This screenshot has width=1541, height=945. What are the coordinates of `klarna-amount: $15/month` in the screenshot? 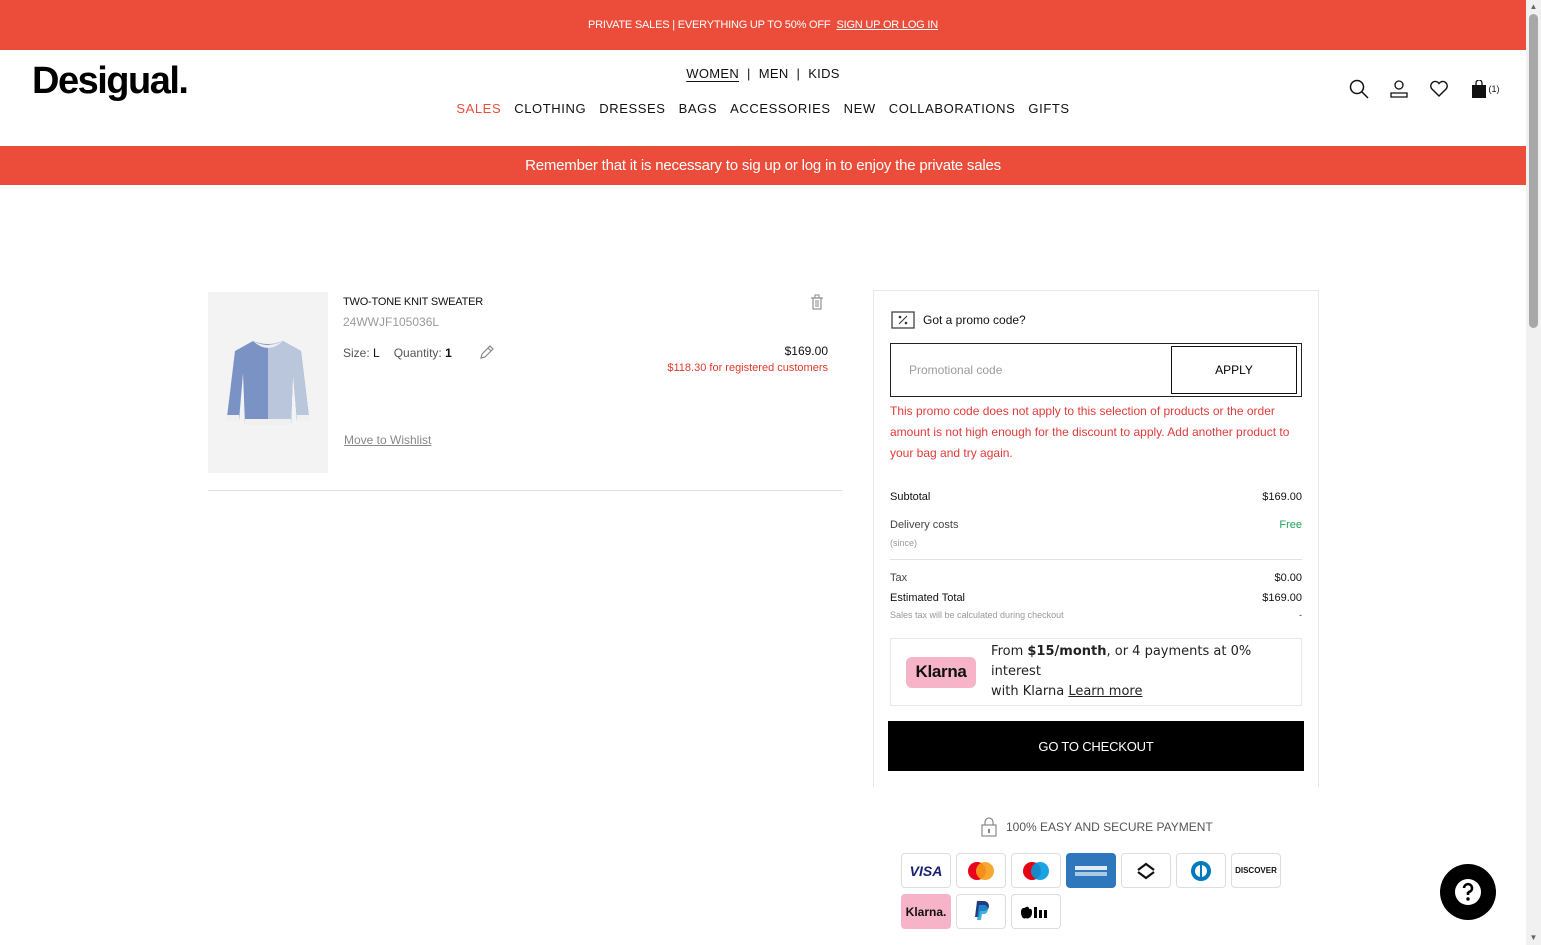 It's located at (1067, 651).